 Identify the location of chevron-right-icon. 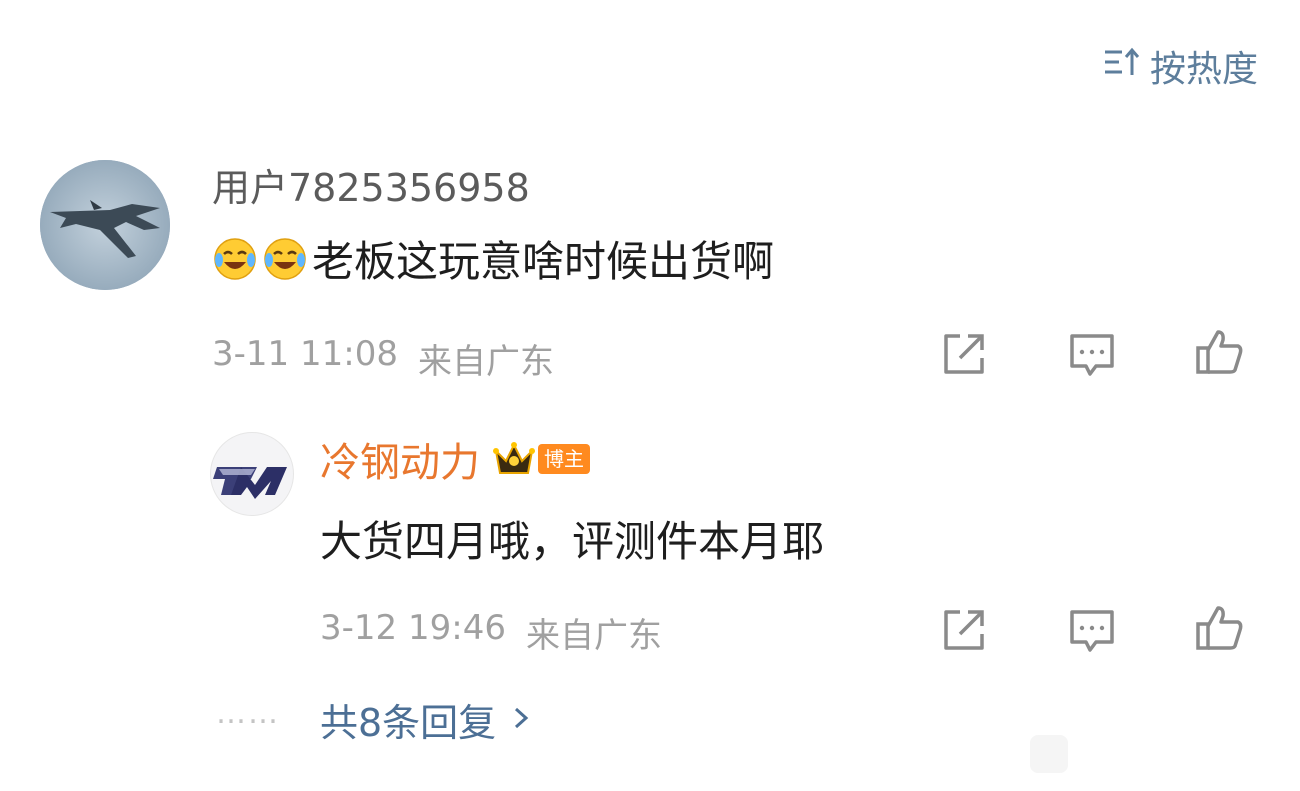
(521, 720).